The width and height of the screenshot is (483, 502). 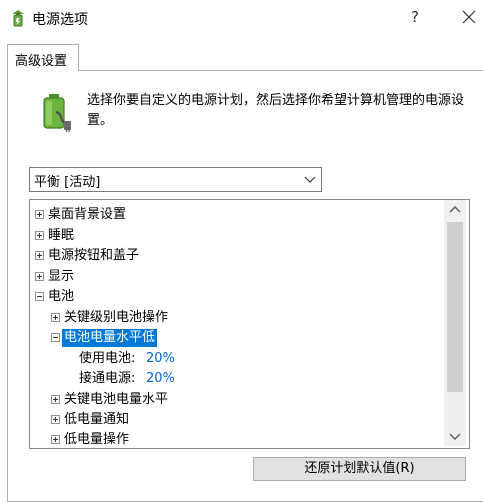 What do you see at coordinates (241, 18) in the screenshot?
I see `title-bar: 电源选项 ?` at bounding box center [241, 18].